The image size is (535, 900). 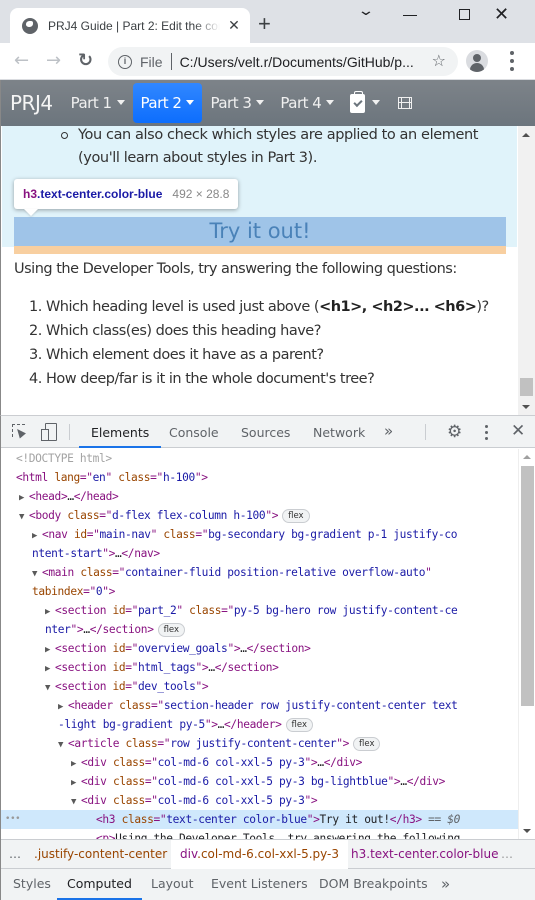 I want to click on window-close-button: ✕, so click(x=501, y=14).